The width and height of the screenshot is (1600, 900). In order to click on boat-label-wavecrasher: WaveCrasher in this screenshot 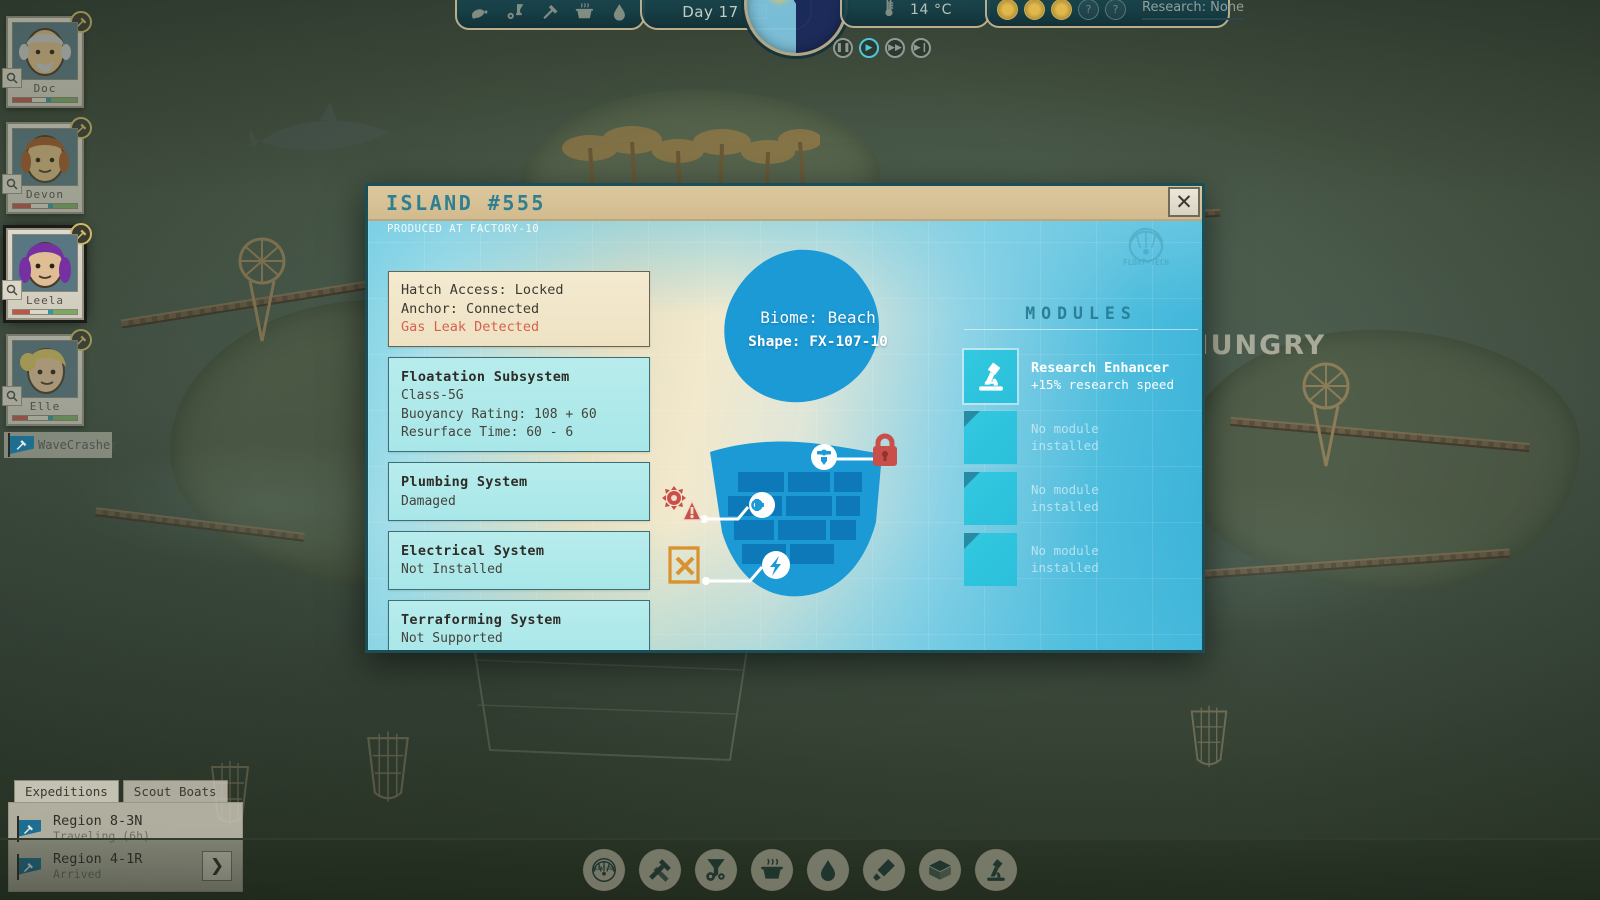, I will do `click(60, 445)`.